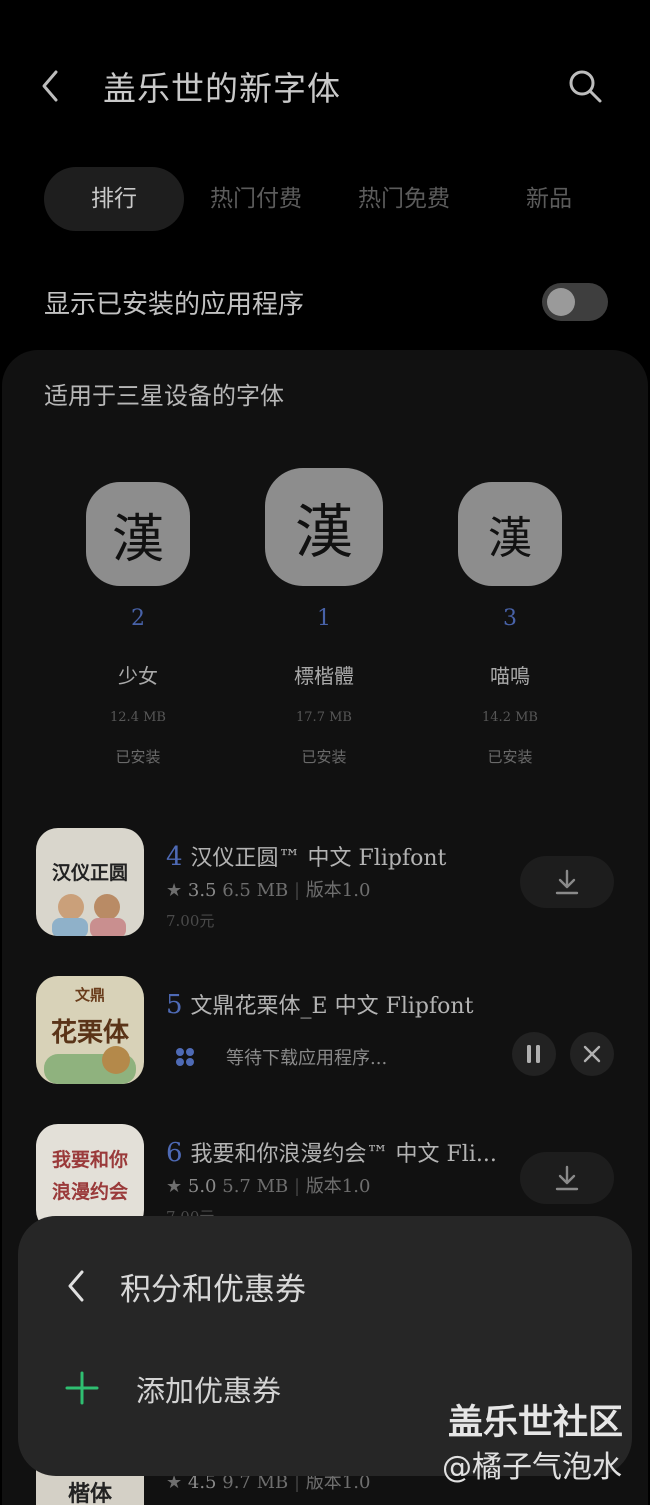  Describe the element at coordinates (549, 199) in the screenshot. I see `tab-new: 新品` at that location.